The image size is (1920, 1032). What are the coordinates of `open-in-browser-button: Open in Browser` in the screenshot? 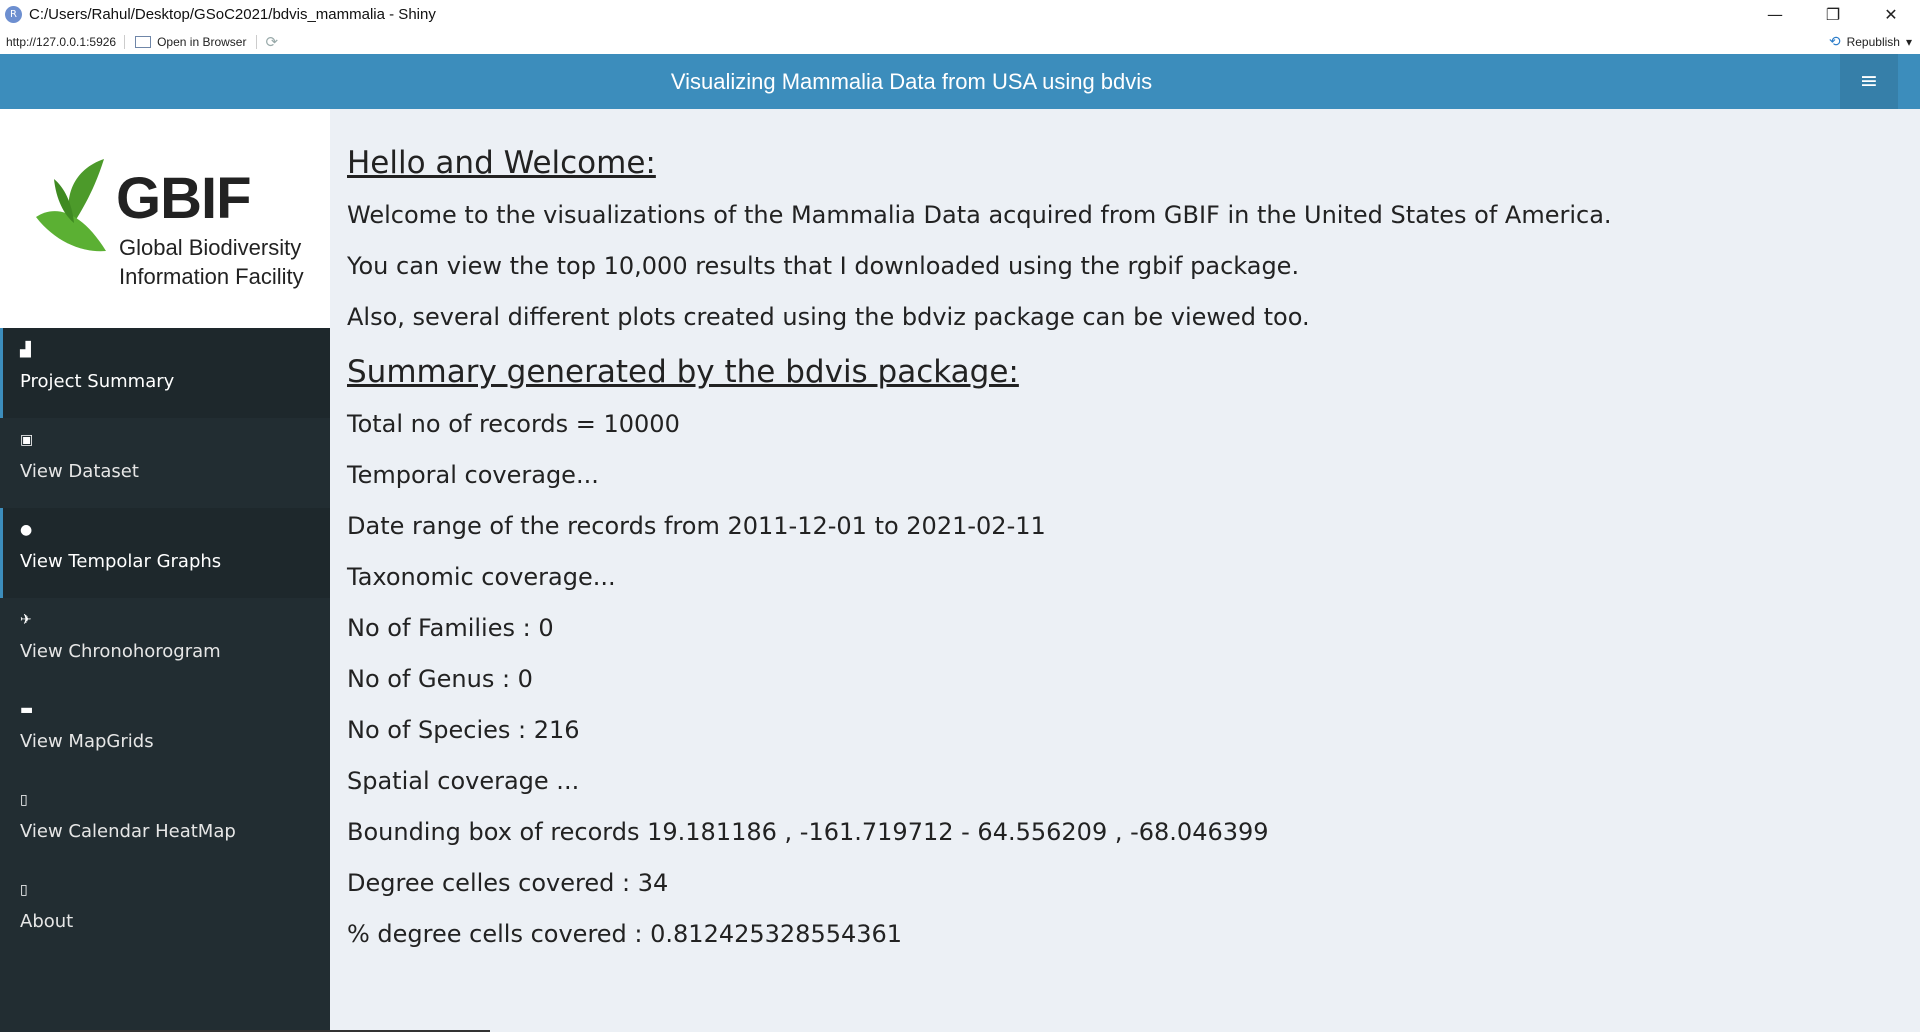 It's located at (196, 41).